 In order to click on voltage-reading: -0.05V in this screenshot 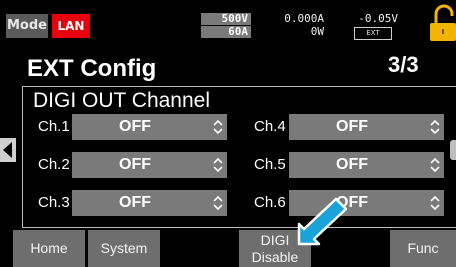, I will do `click(378, 18)`.